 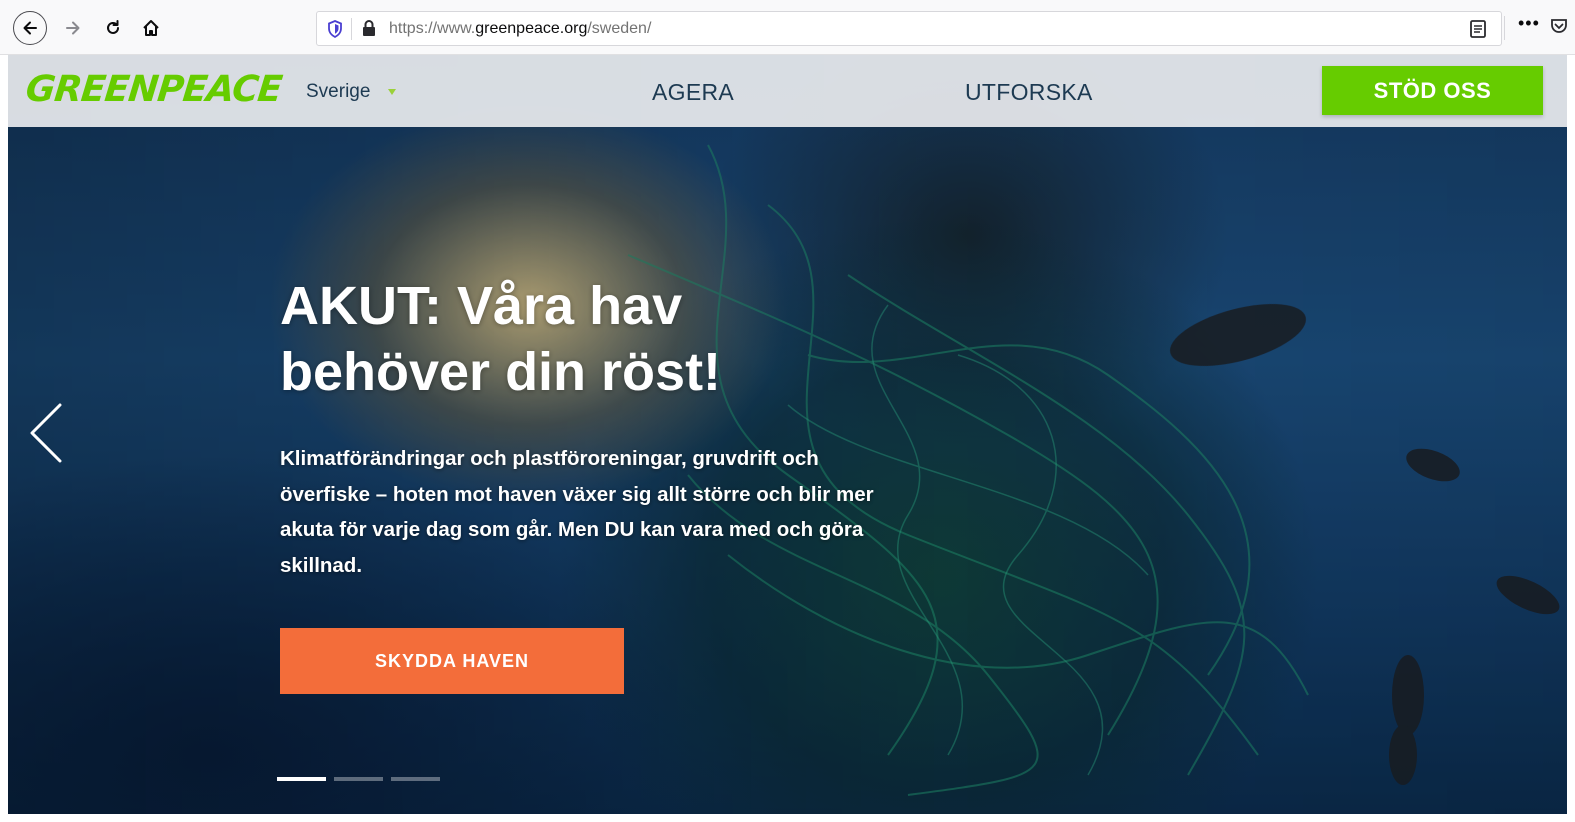 What do you see at coordinates (619, 28) in the screenshot?
I see `url-path: /sweden/` at bounding box center [619, 28].